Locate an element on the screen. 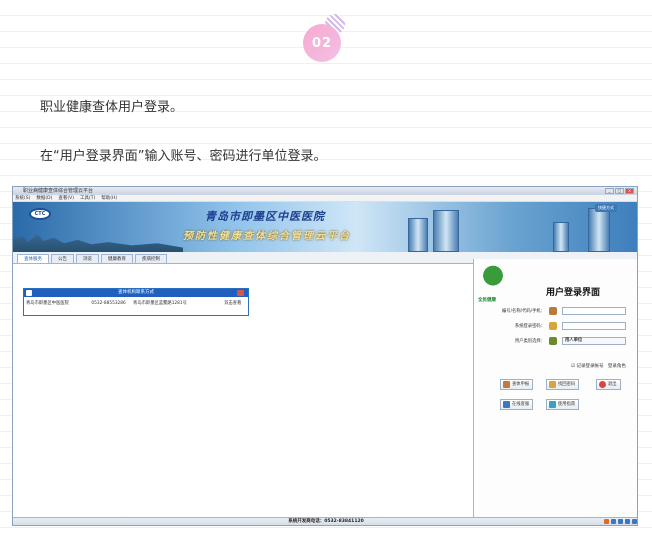  contact-panel-header: 查体机构联系方式 is located at coordinates (136, 293).